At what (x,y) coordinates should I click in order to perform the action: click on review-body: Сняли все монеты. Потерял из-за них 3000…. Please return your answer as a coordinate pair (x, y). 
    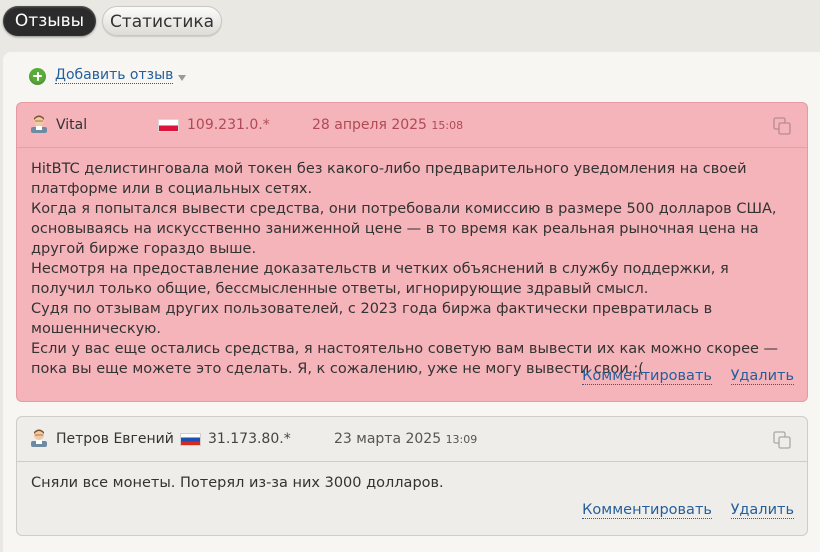
    Looking at the image, I should click on (412, 483).